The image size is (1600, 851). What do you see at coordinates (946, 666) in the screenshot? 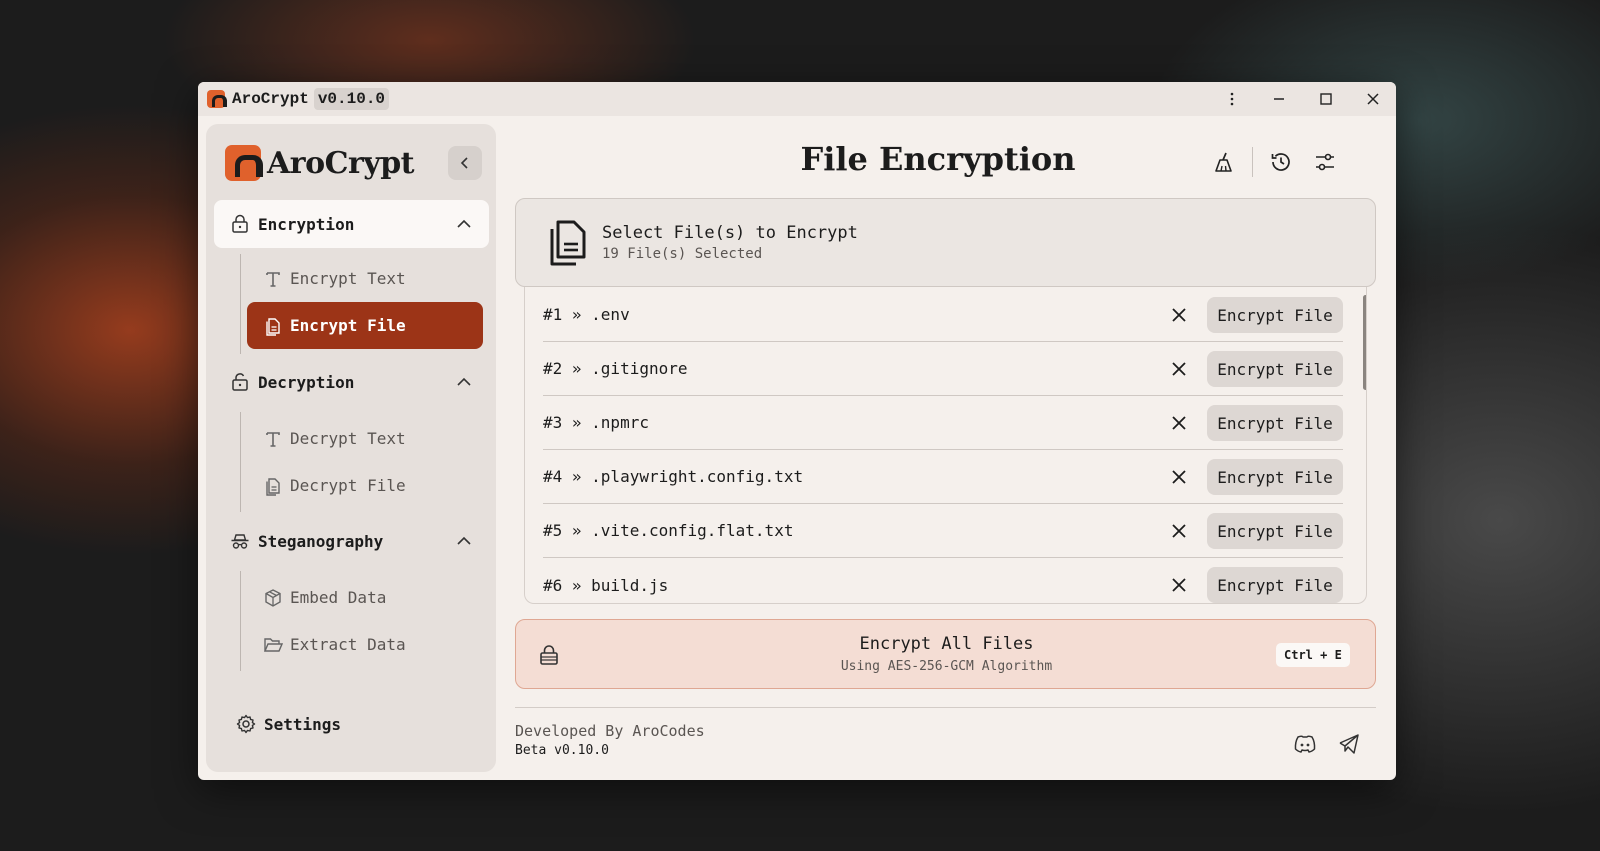
I see `algorithm-label: Using AES-256-GCM Algorithm` at bounding box center [946, 666].